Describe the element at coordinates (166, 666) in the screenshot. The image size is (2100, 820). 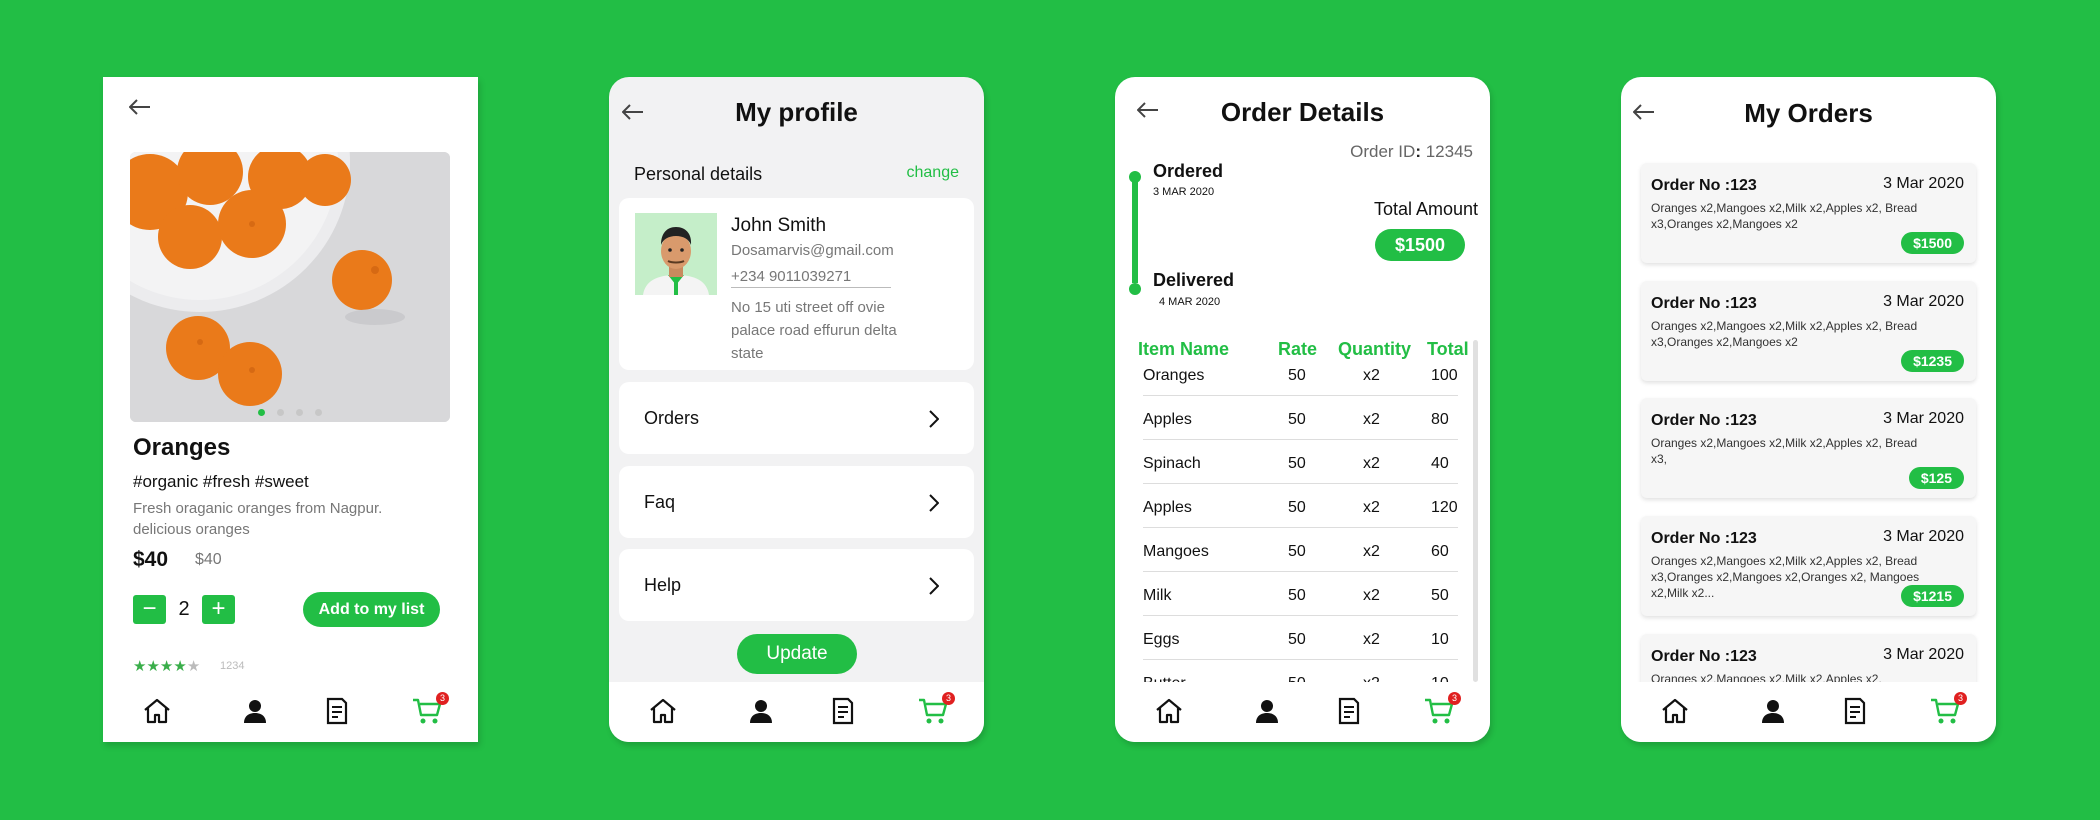
I see `rating-stars: ★★★★★` at that location.